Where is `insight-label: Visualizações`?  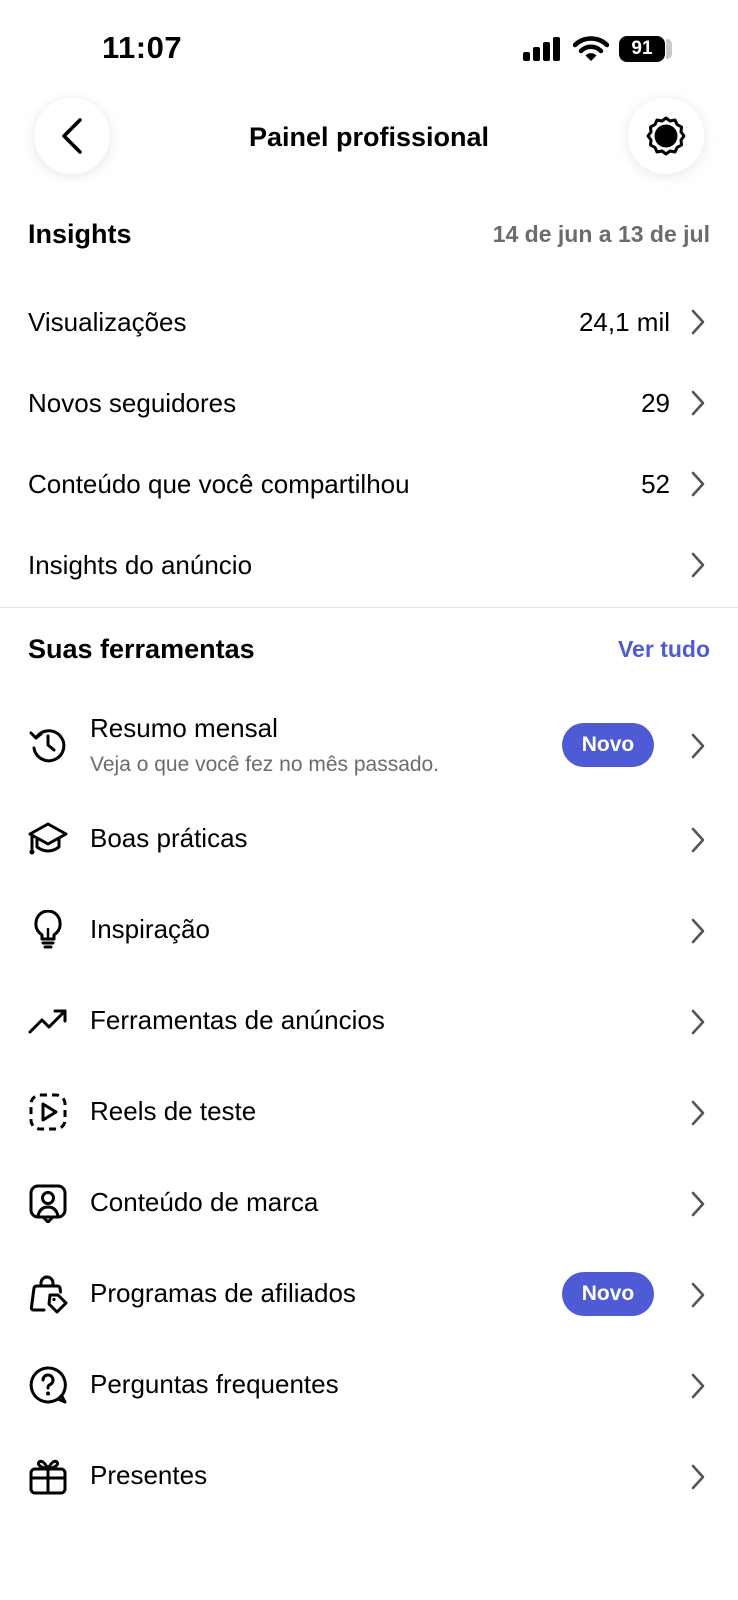
insight-label: Visualizações is located at coordinates (107, 322).